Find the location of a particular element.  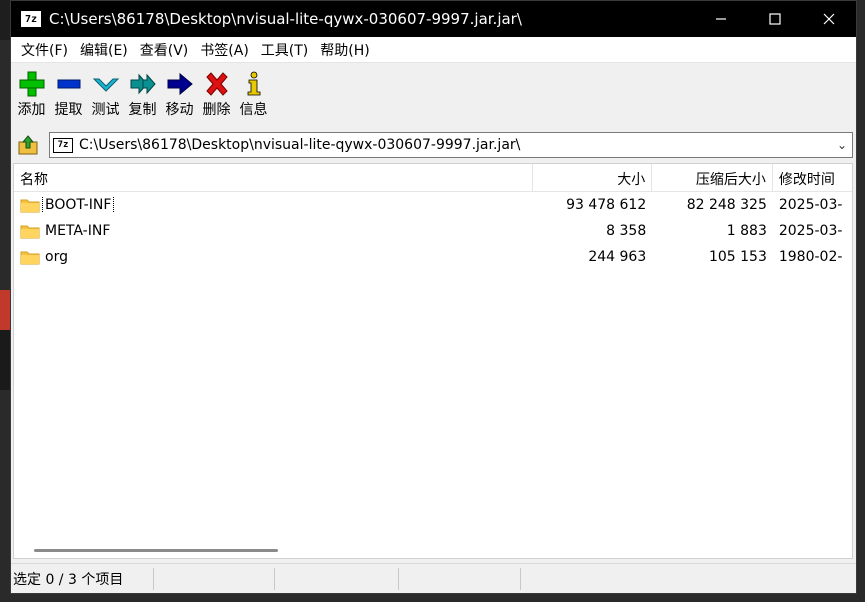

horizontal-scrollbar is located at coordinates (433, 550).